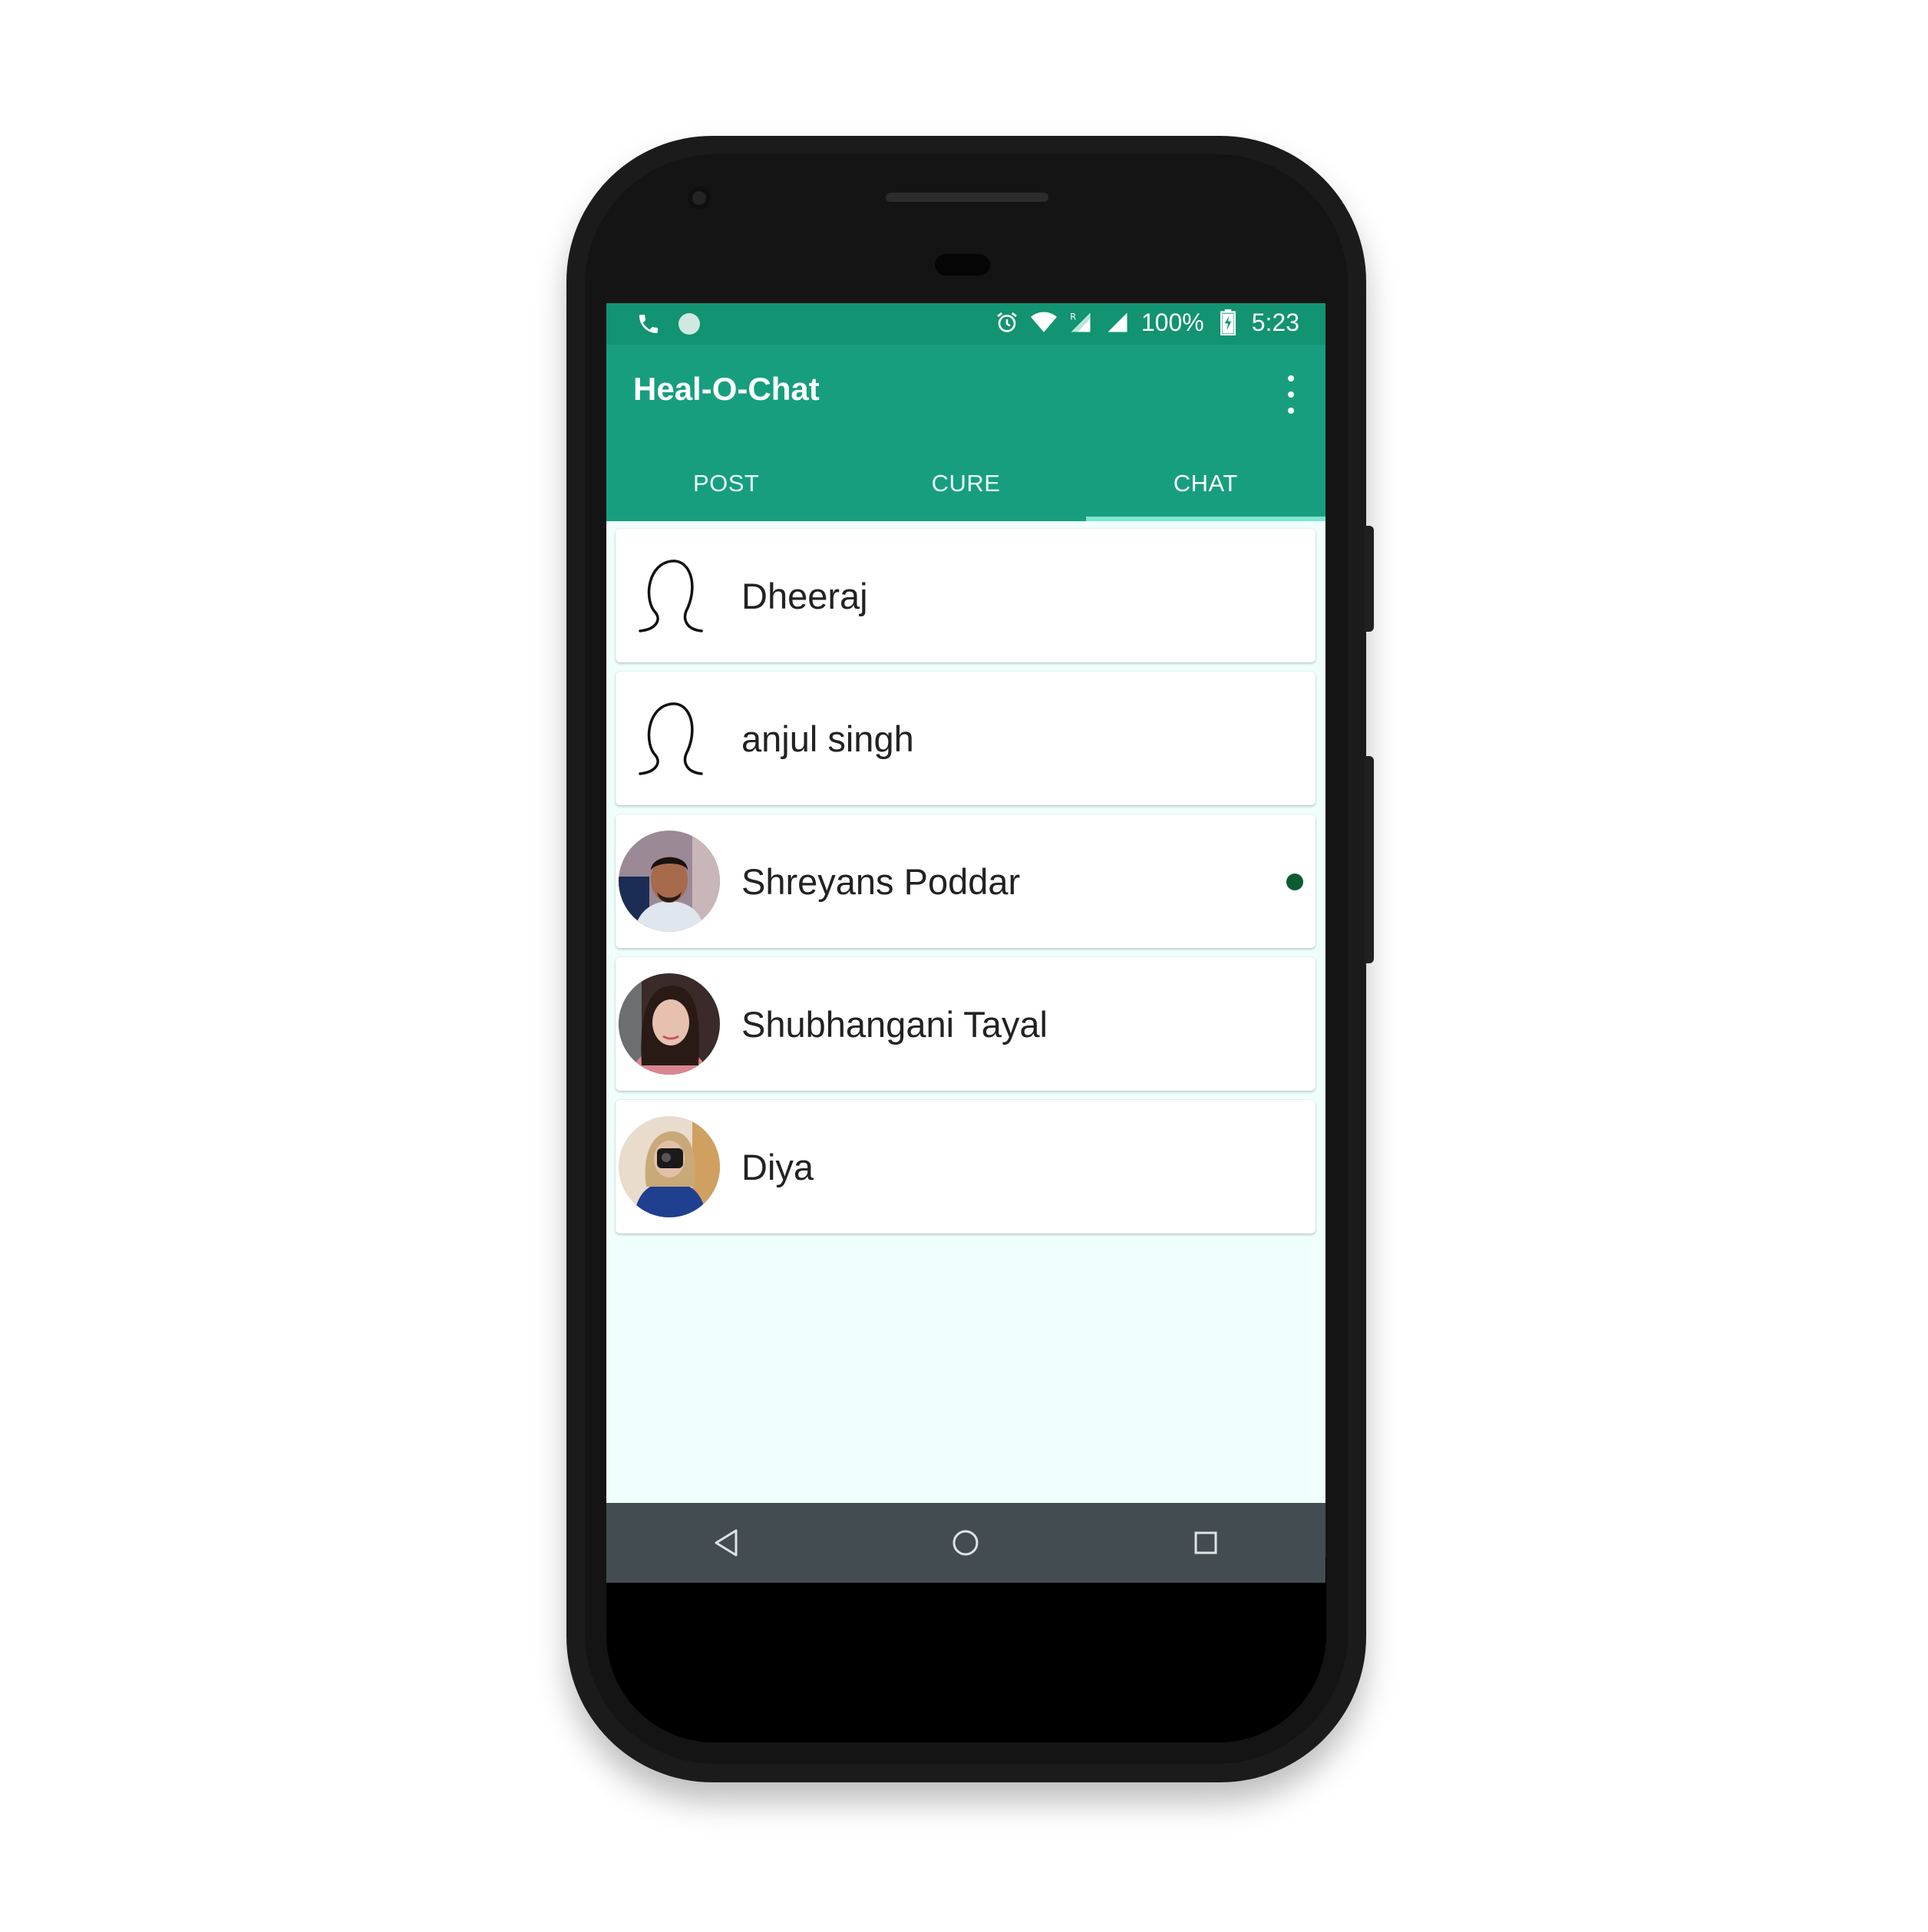 This screenshot has width=1928, height=1932. What do you see at coordinates (1275, 322) in the screenshot?
I see `clock: 5:23` at bounding box center [1275, 322].